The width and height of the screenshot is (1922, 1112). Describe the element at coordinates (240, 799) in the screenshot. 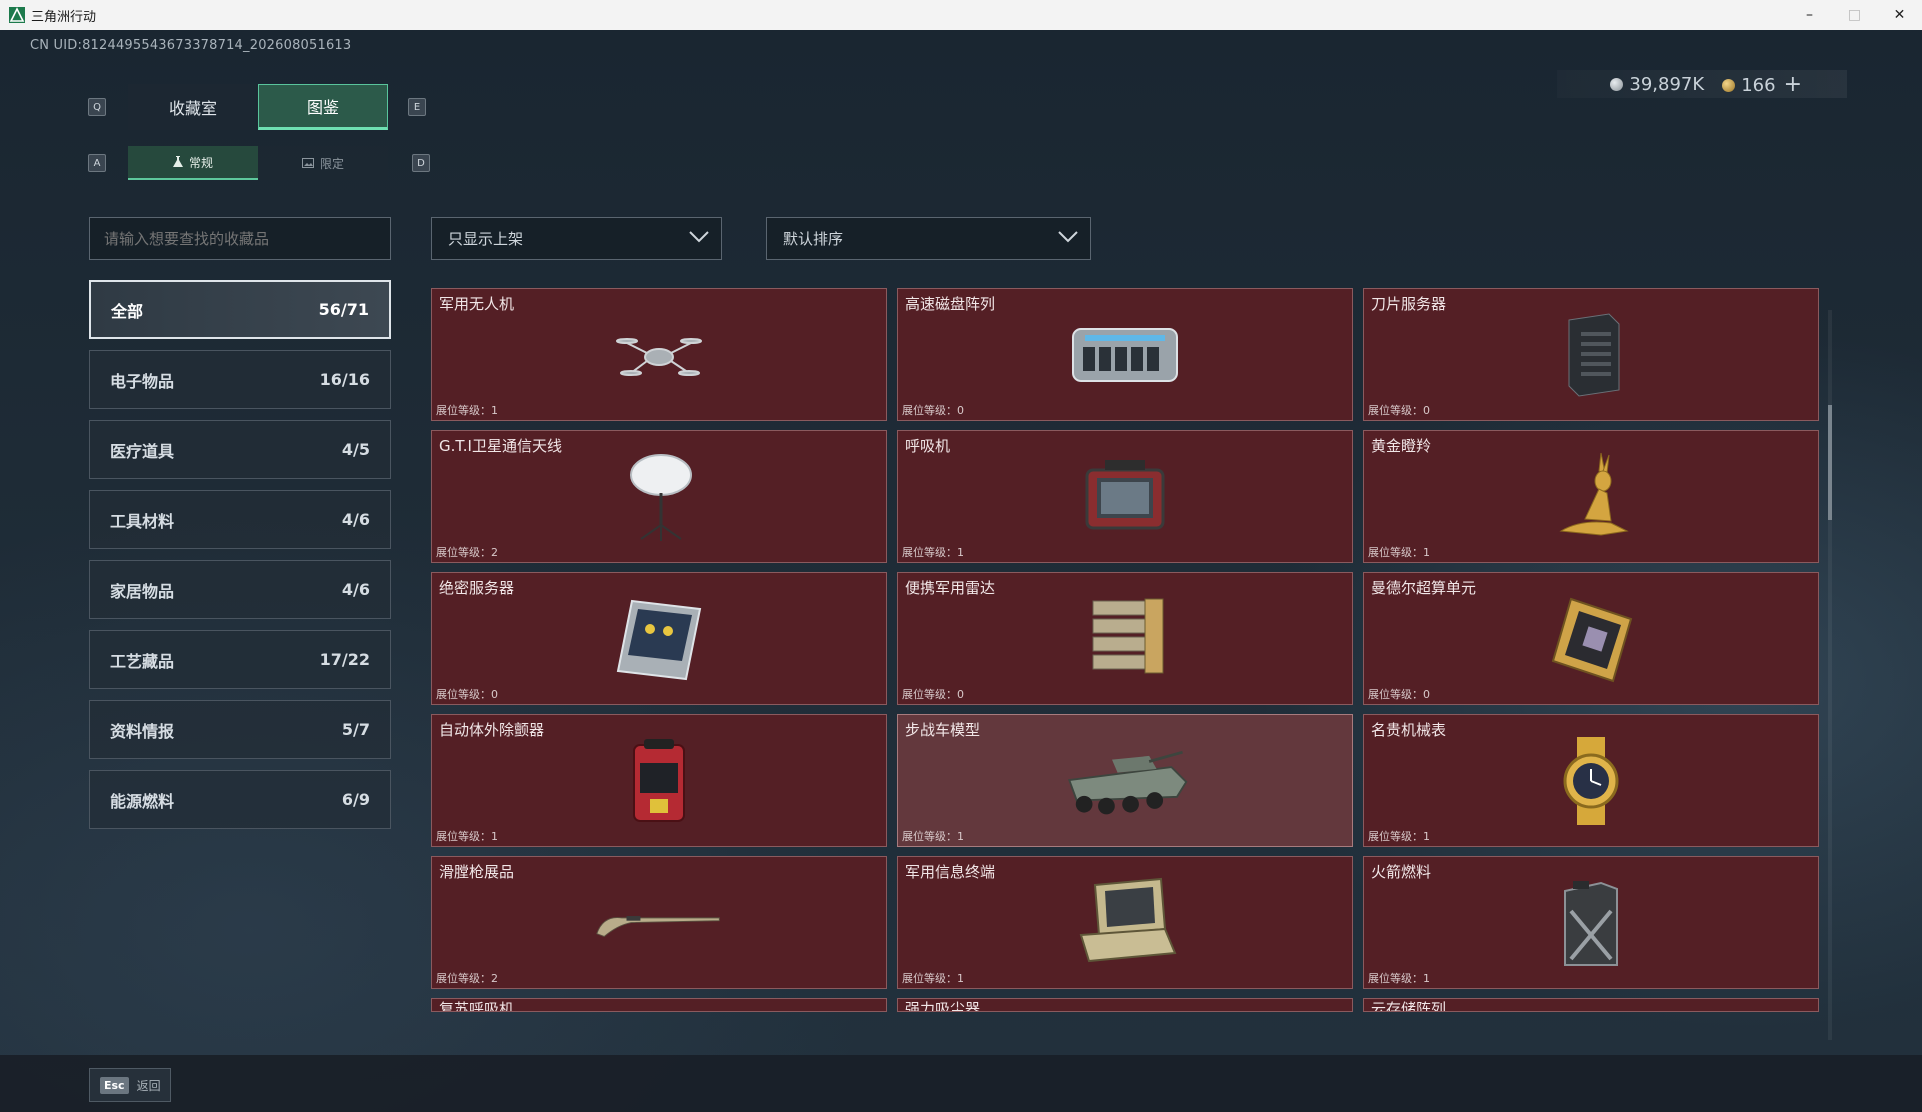

I see `category-energy: 能源燃料 6/9` at that location.